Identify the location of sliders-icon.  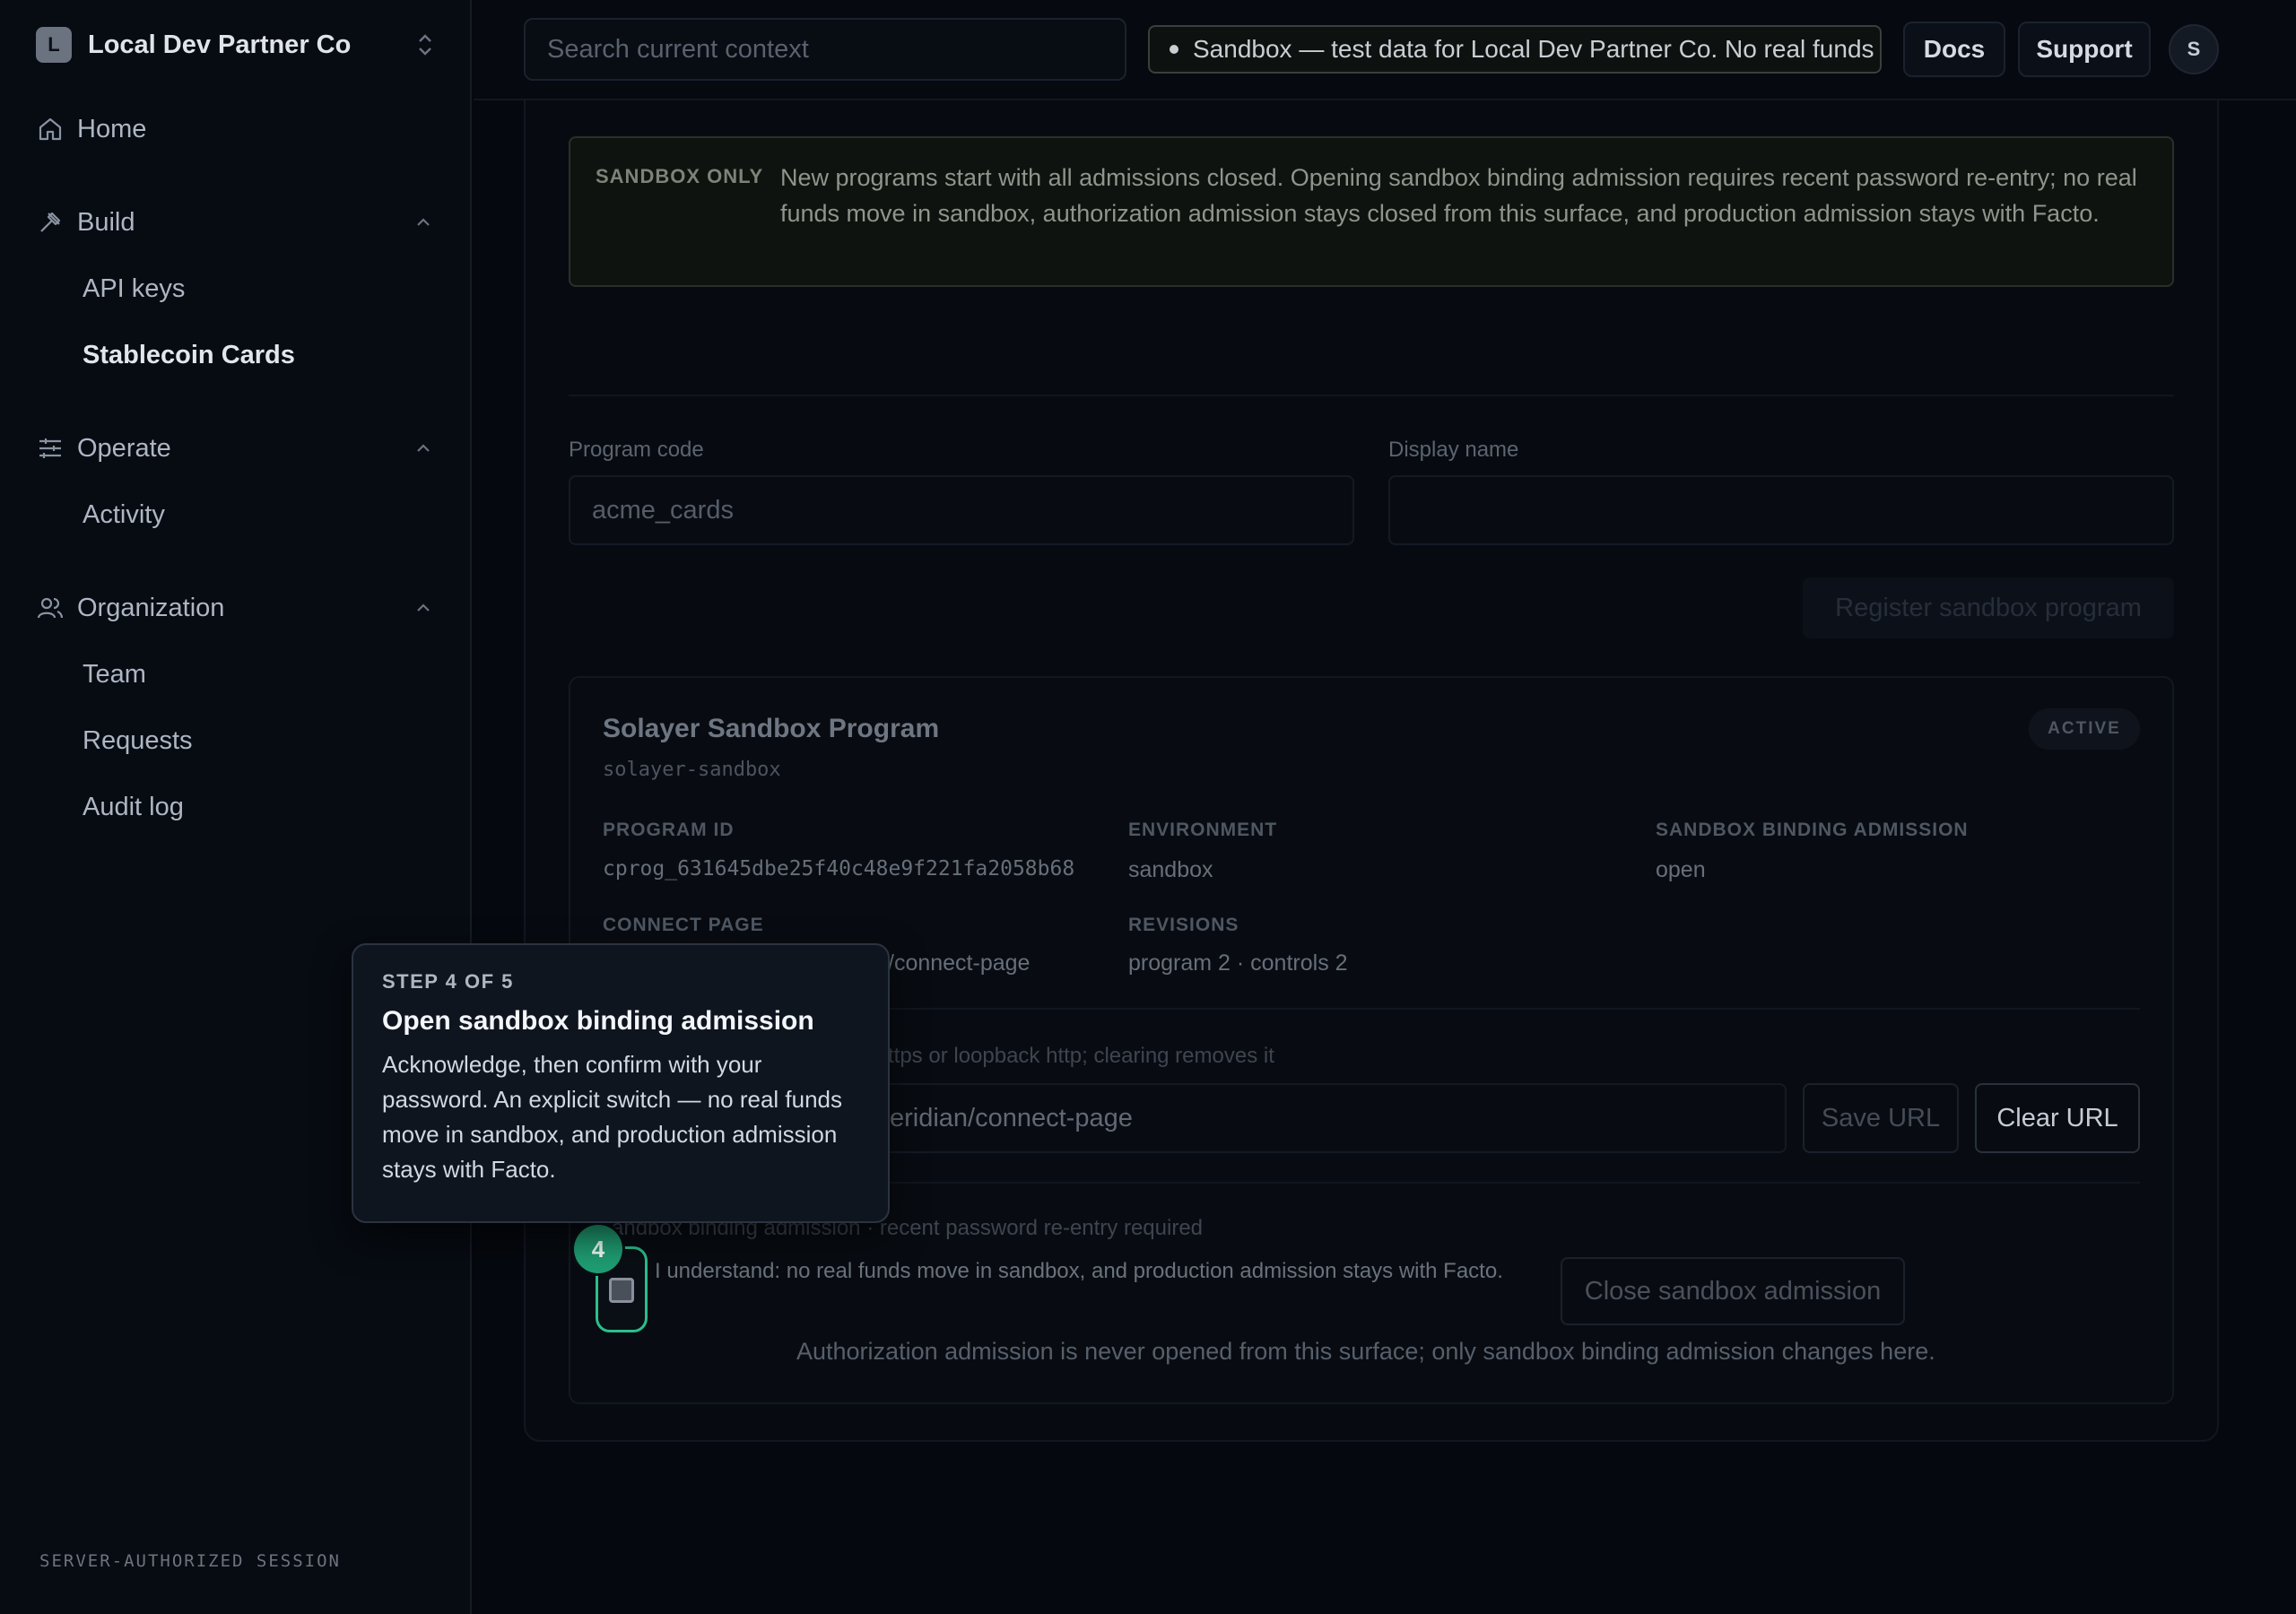
(50, 448).